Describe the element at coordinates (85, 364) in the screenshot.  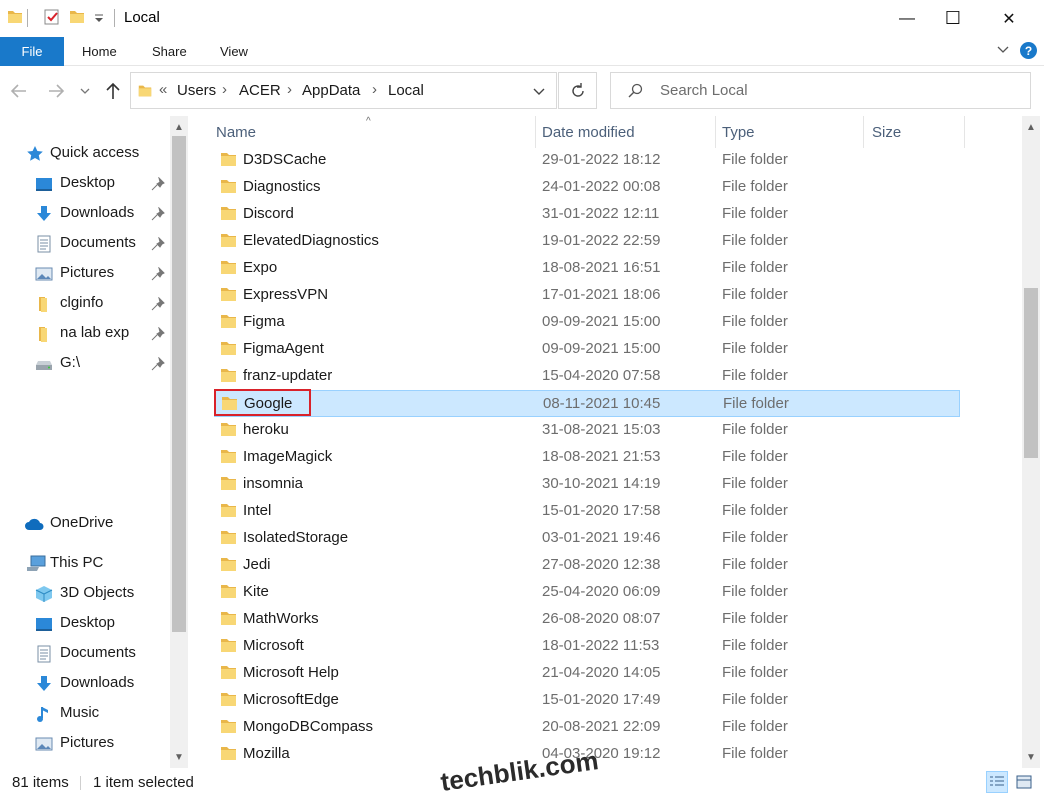
I see `nav-item-g-drive: G:\` at that location.